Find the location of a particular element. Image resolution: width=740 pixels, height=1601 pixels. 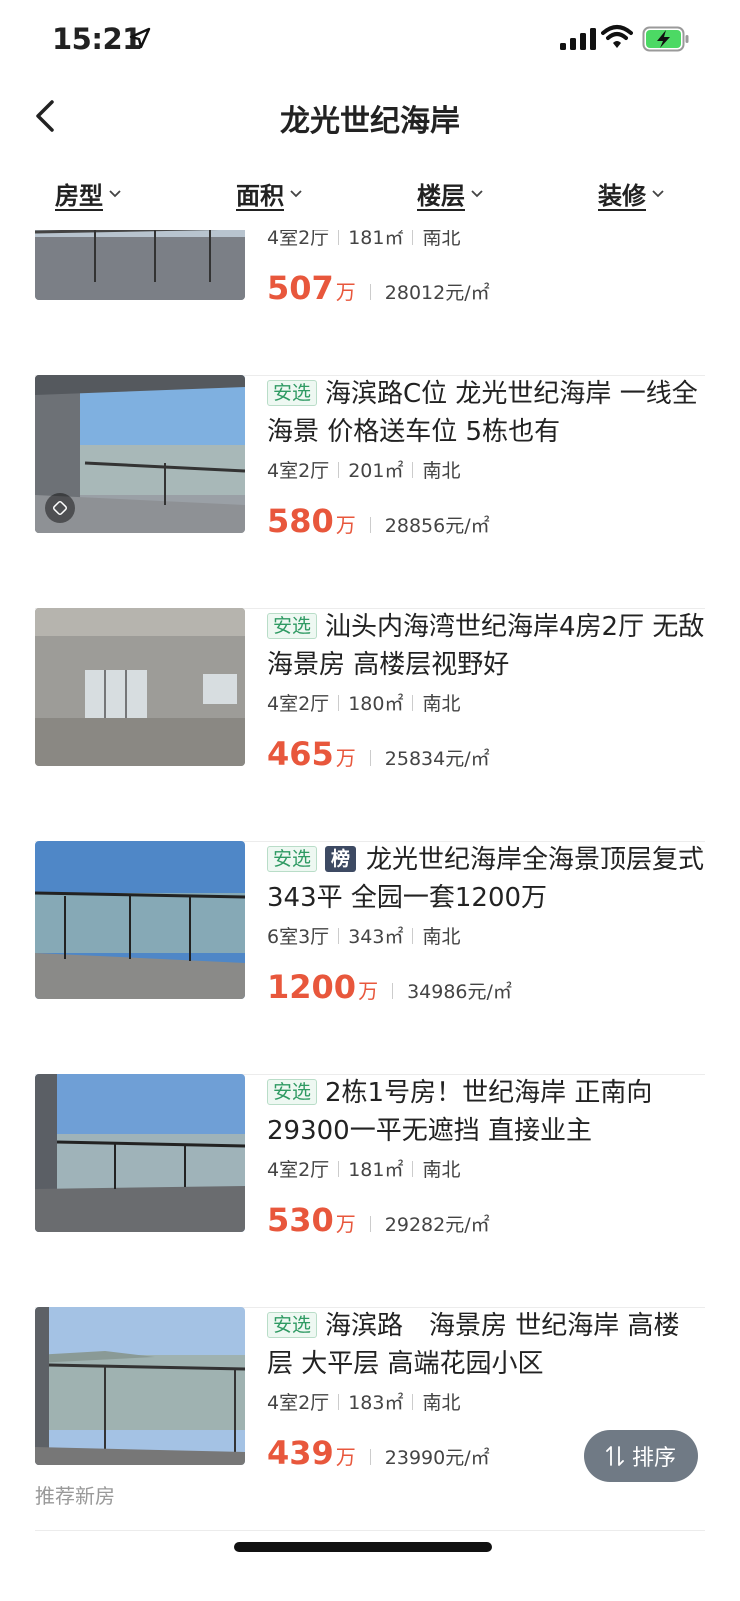

page-title: 龙光世纪海岸 is located at coordinates (370, 121).